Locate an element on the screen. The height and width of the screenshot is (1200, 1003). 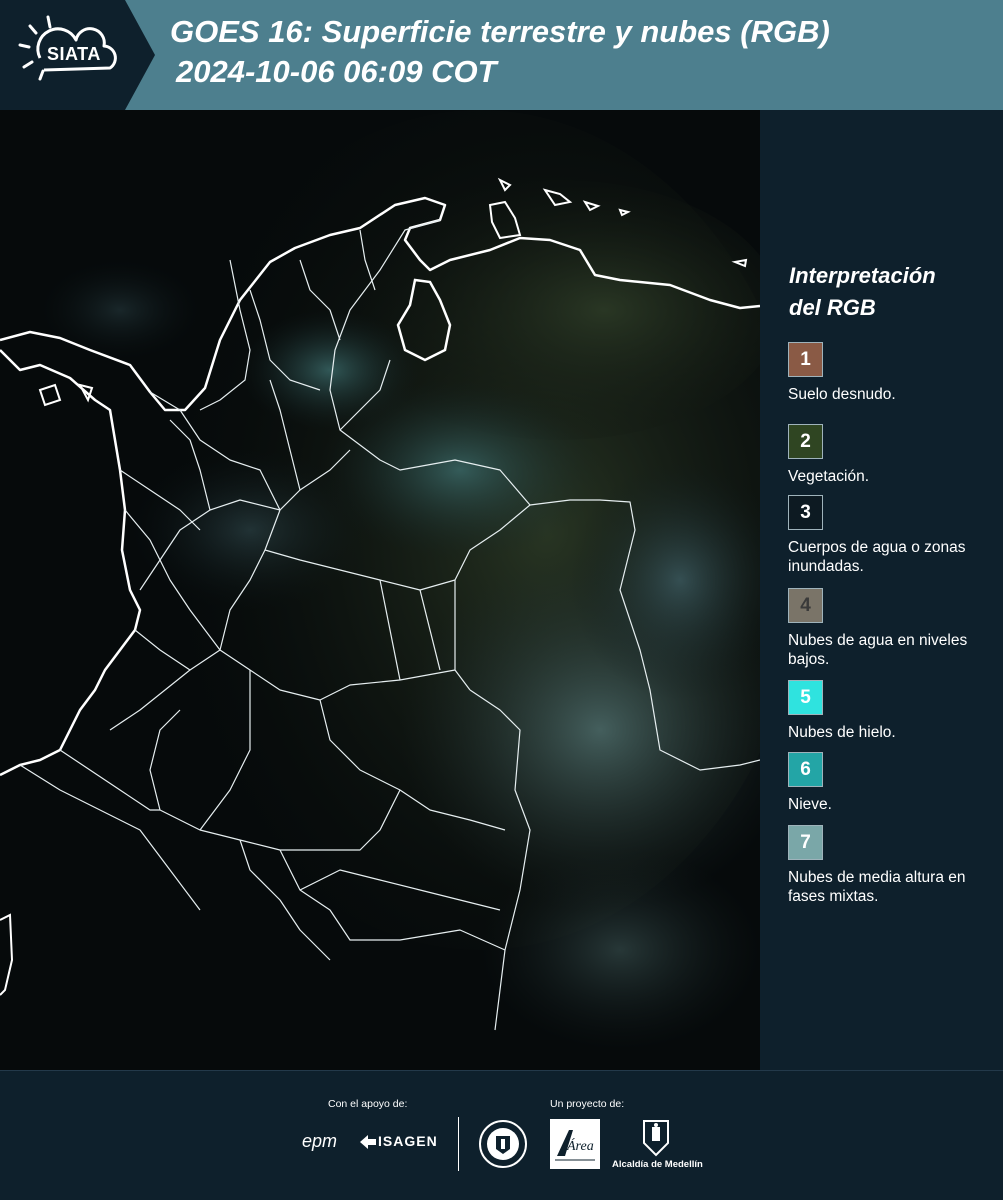
alcaldia-text: Alcaldía de Medellín is located at coordinates (657, 1164).